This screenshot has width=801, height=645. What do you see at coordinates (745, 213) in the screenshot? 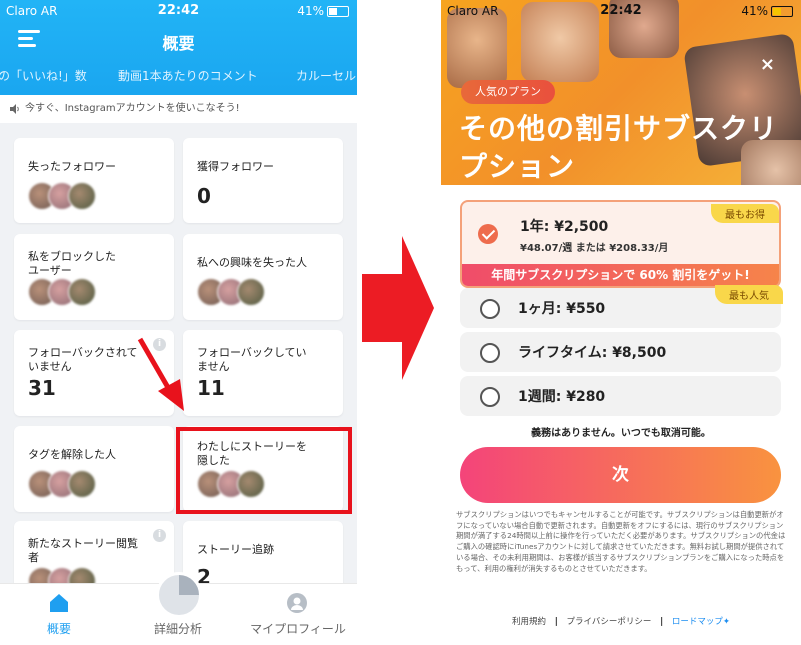
I see `best-value-badge: 最もお得` at bounding box center [745, 213].